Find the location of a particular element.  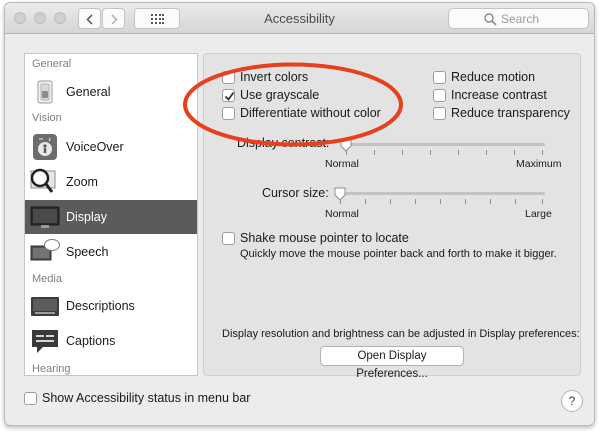

contrast-max-label: Maximum is located at coordinates (539, 164).